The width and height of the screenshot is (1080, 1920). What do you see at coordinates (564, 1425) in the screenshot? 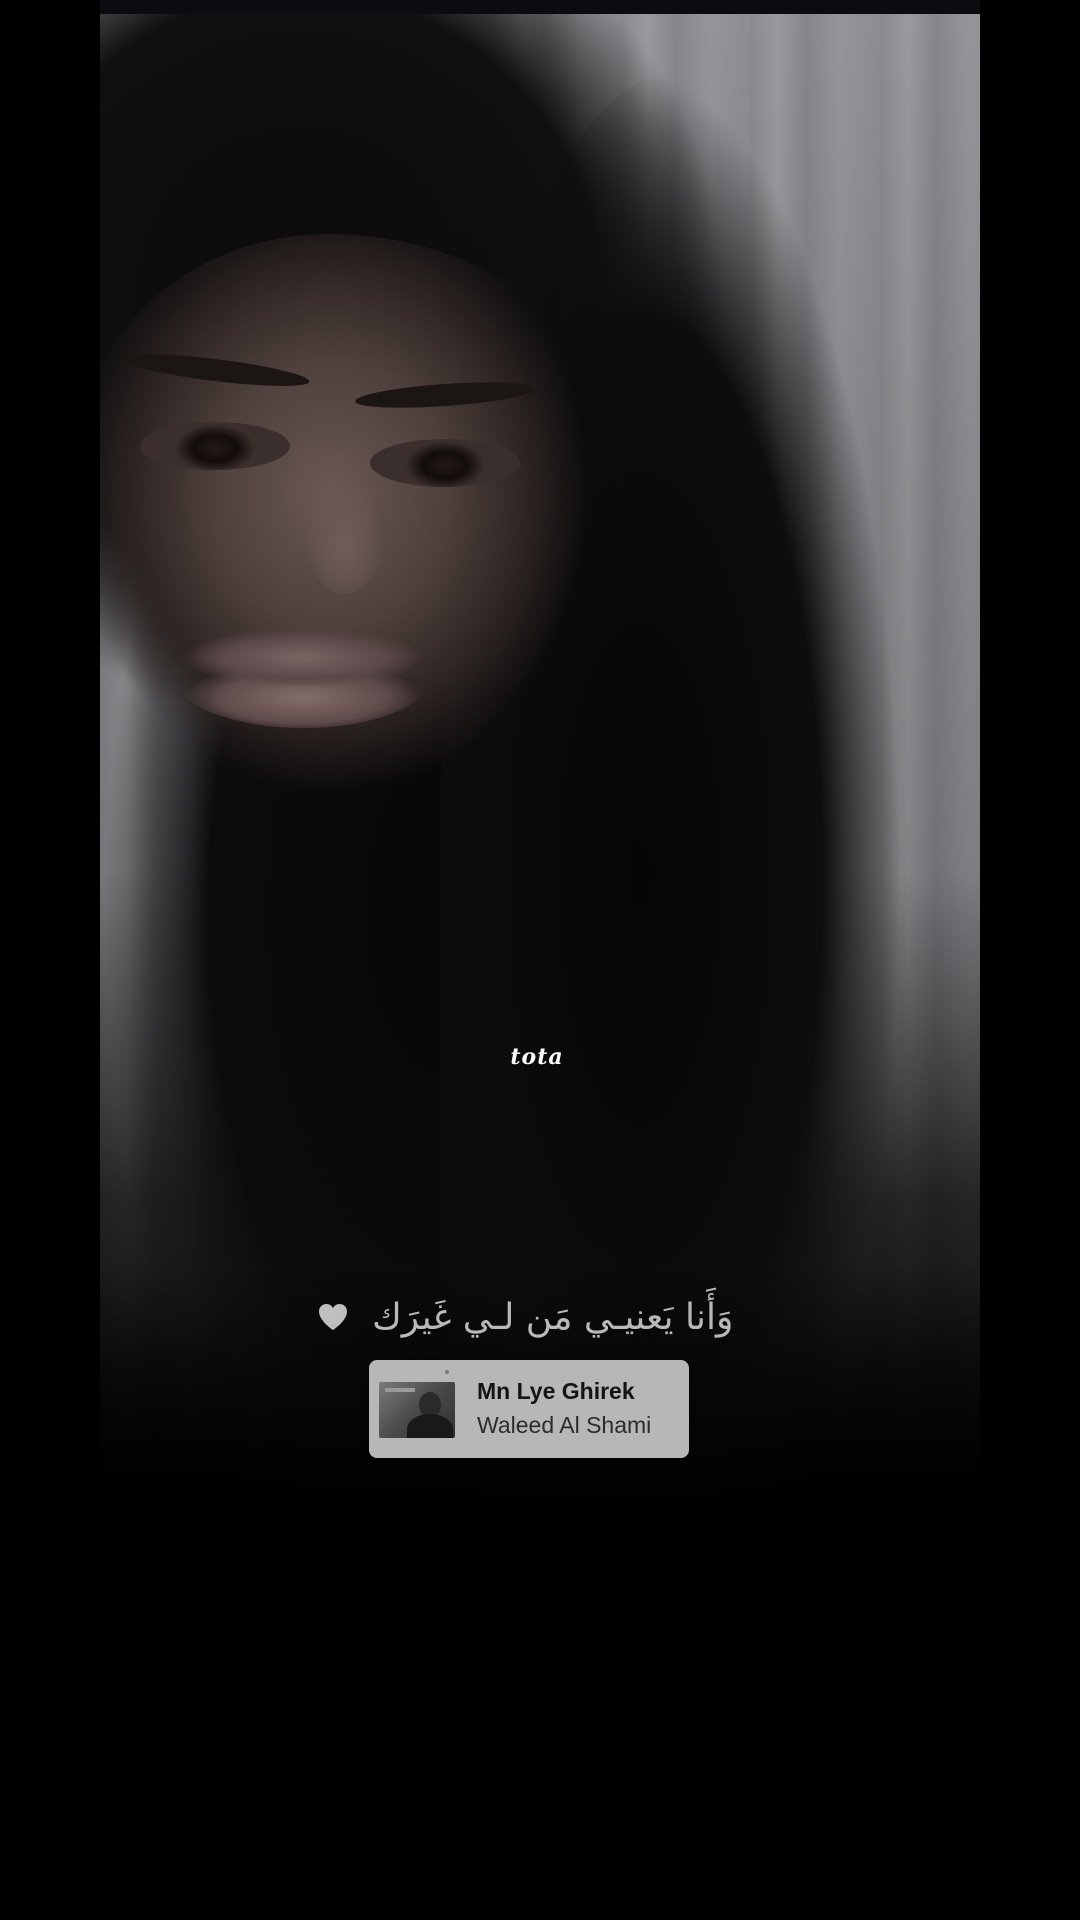
I see `song-artist: Waleed Al Shami` at bounding box center [564, 1425].